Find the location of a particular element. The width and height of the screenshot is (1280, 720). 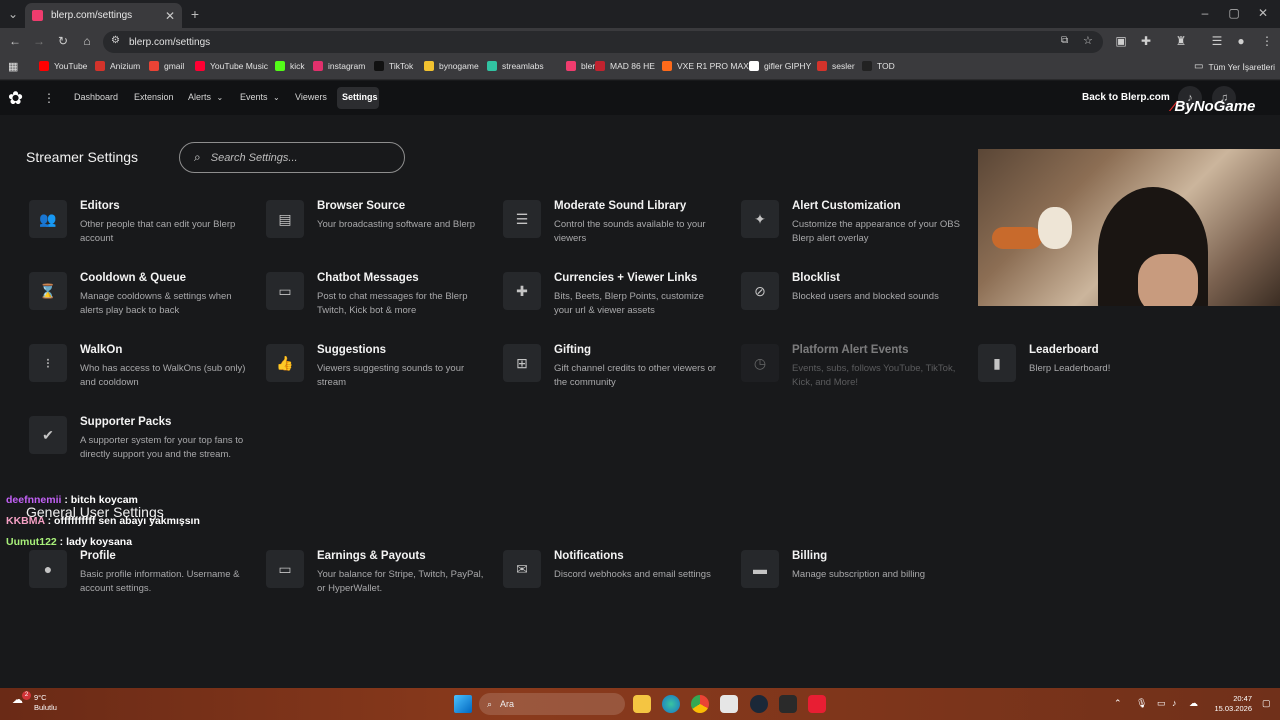

nav-viewers: Viewers is located at coordinates (311, 97).